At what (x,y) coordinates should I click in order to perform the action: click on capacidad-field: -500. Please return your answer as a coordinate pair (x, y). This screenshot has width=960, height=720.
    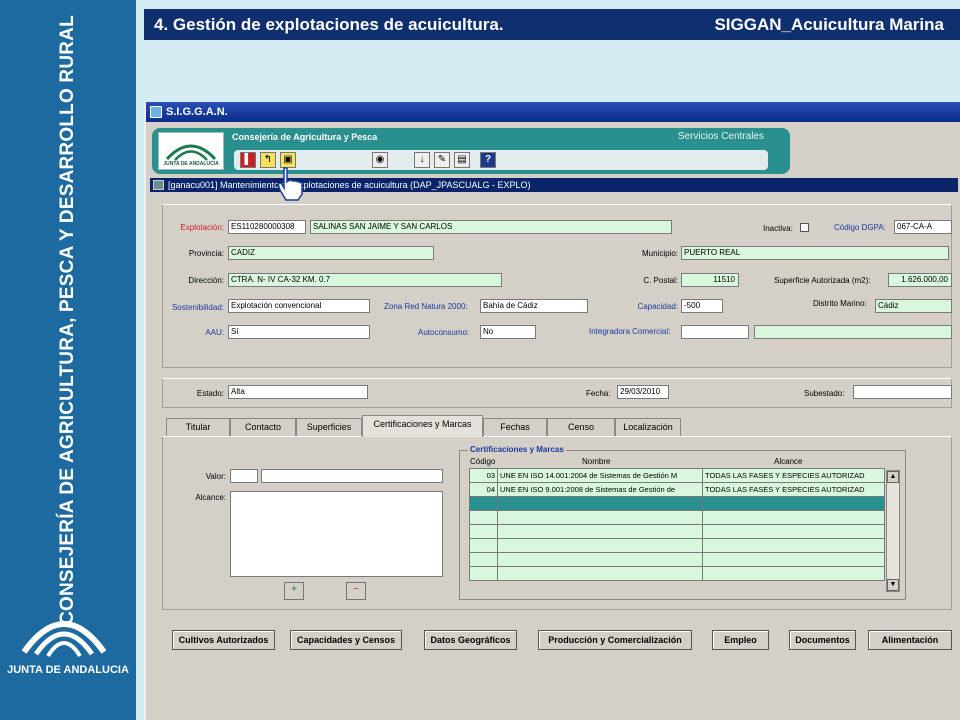
    Looking at the image, I should click on (702, 306).